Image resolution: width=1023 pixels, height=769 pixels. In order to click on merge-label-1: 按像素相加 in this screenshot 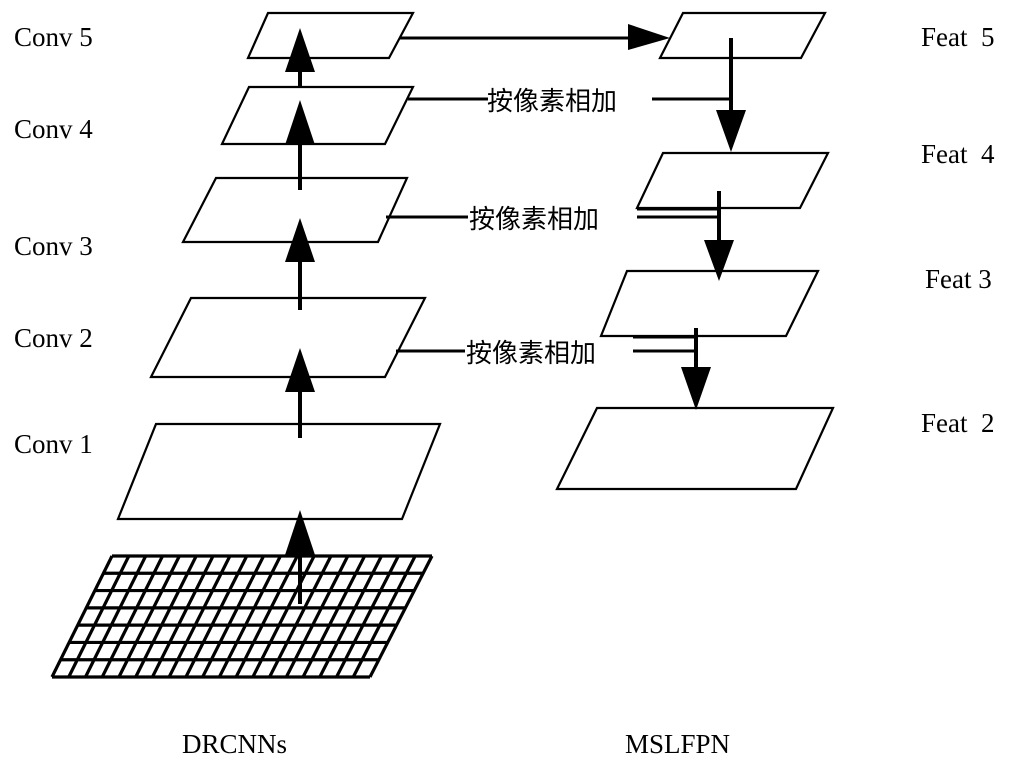, I will do `click(552, 102)`.